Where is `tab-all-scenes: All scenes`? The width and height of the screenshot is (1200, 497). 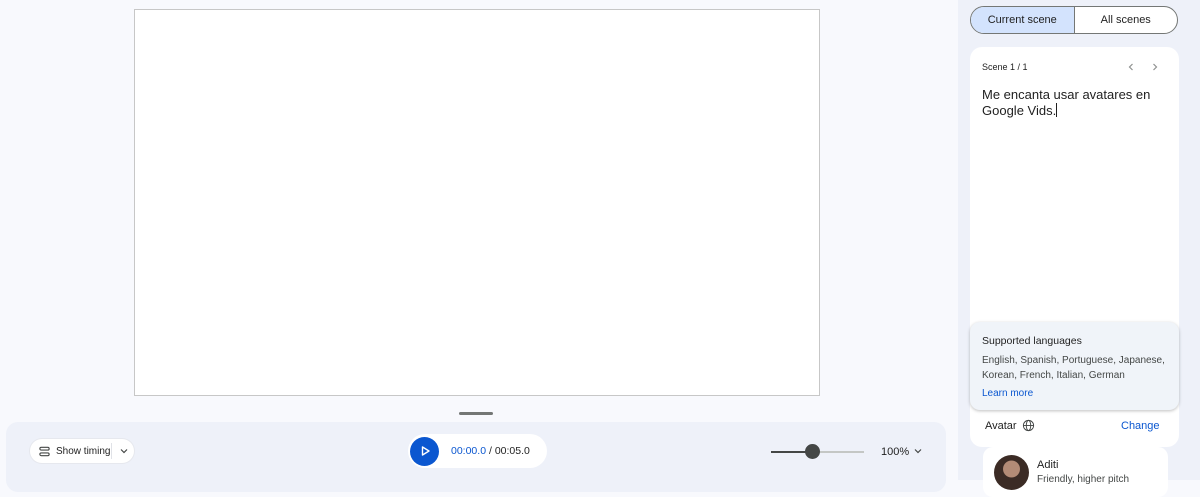 tab-all-scenes: All scenes is located at coordinates (1126, 20).